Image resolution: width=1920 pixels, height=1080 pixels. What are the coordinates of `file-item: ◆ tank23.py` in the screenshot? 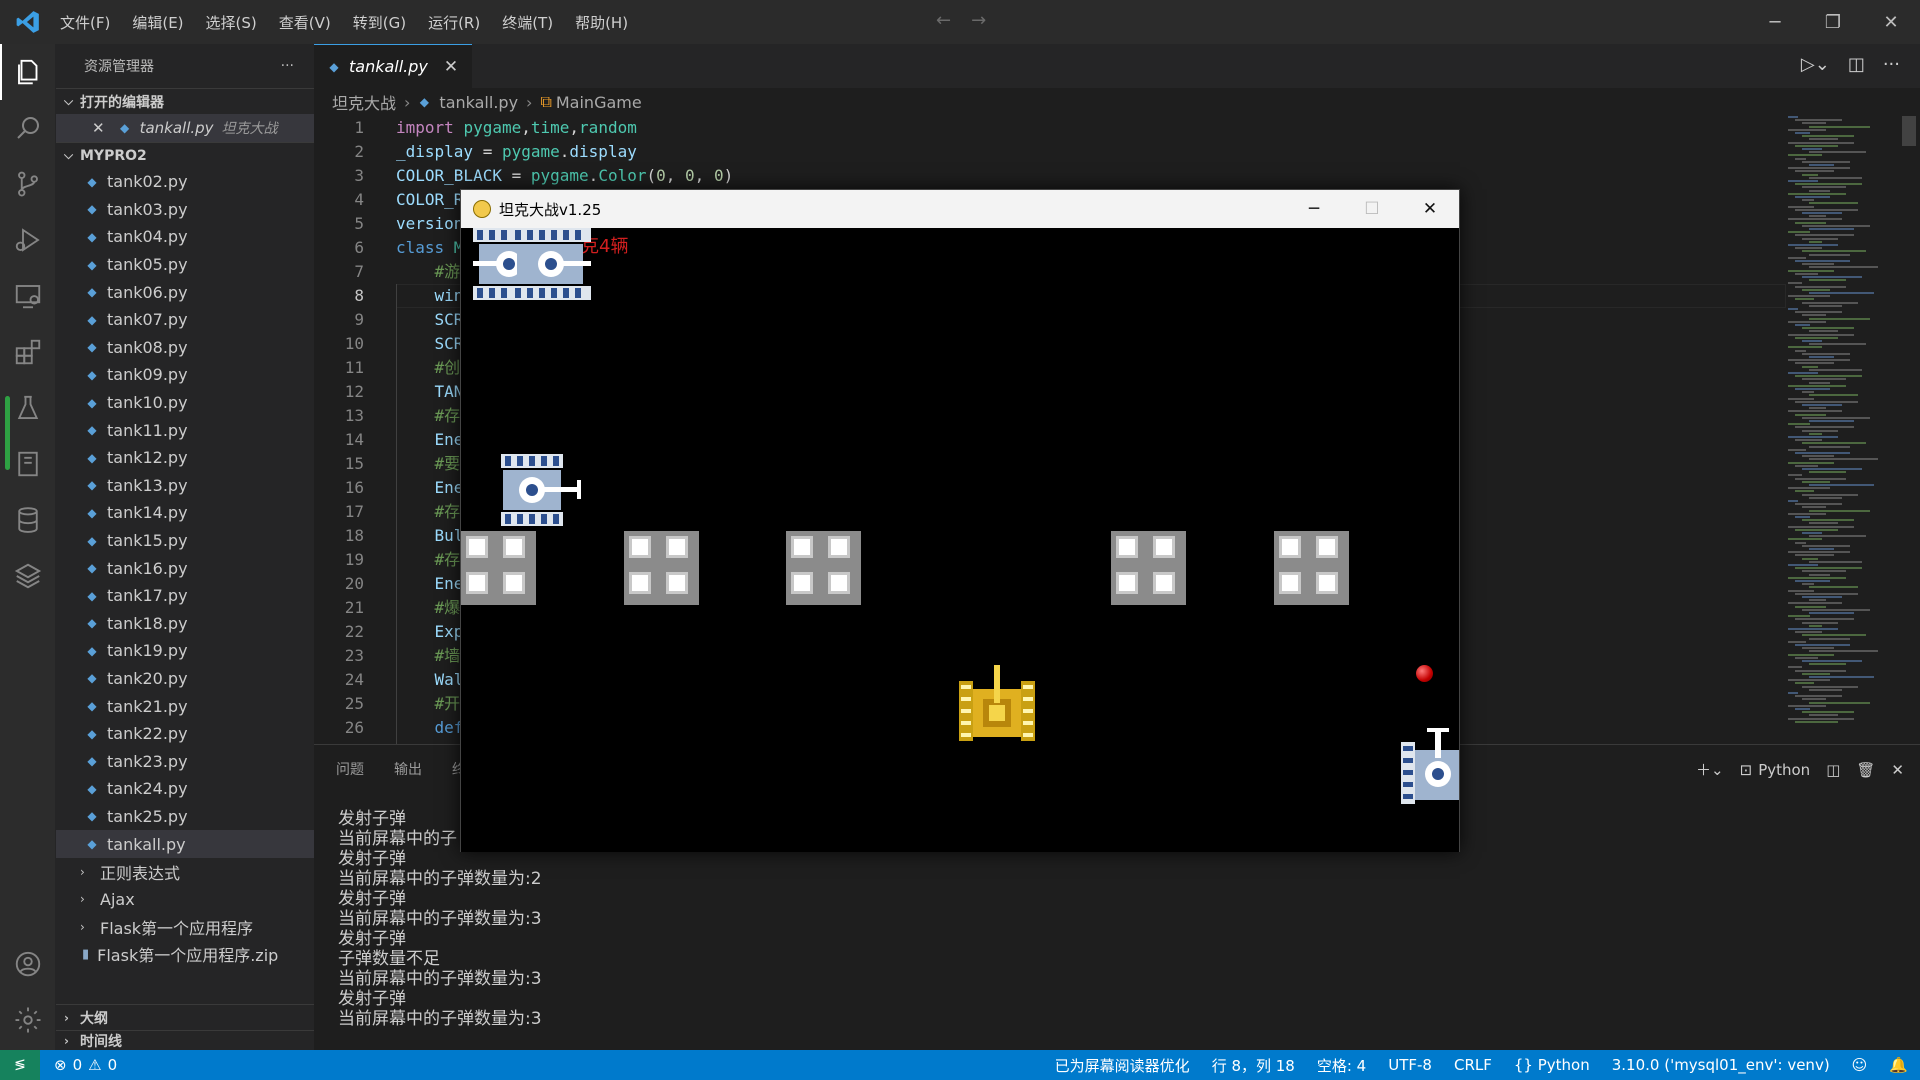 It's located at (185, 761).